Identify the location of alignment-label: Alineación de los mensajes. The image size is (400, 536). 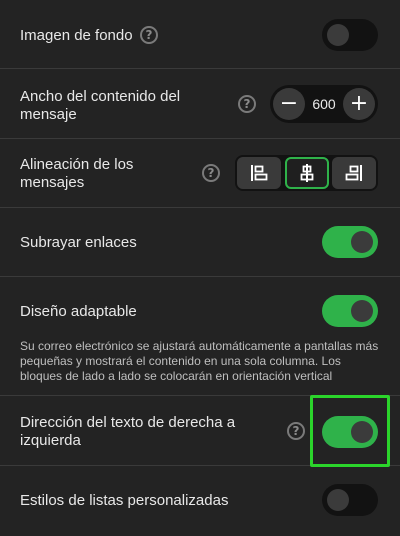
(77, 173).